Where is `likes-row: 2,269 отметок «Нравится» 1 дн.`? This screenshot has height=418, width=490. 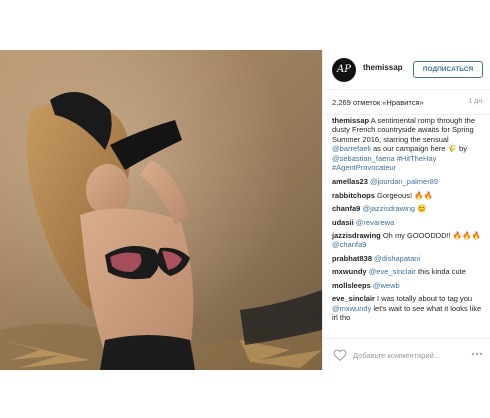
likes-row: 2,269 отметок «Нравится» 1 дн. is located at coordinates (406, 102).